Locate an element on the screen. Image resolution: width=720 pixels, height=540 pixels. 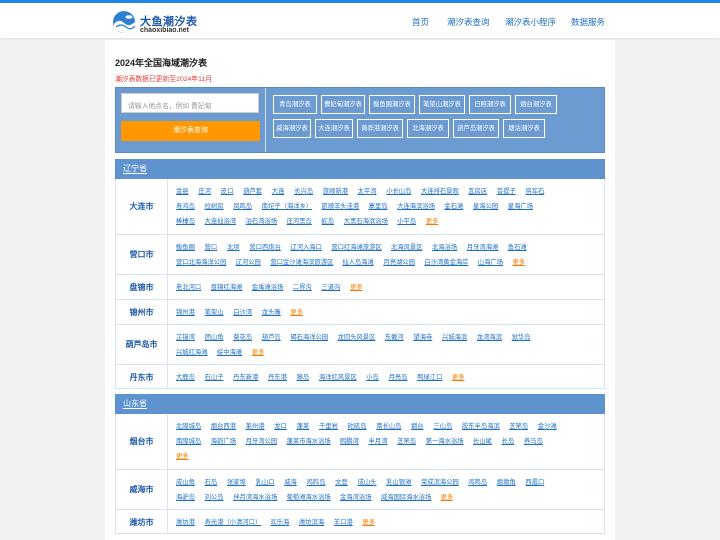
nav-tide-query: 潮汐表查询 is located at coordinates (468, 22).